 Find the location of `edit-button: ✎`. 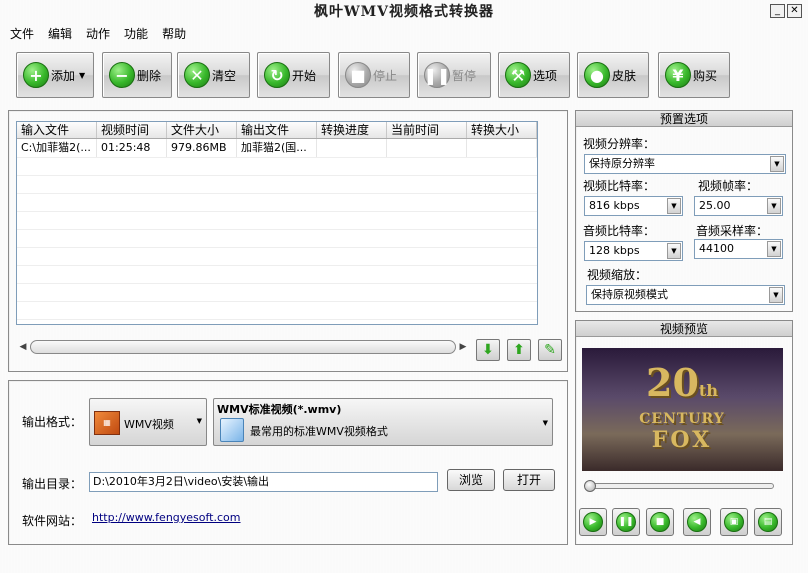

edit-button: ✎ is located at coordinates (550, 350).